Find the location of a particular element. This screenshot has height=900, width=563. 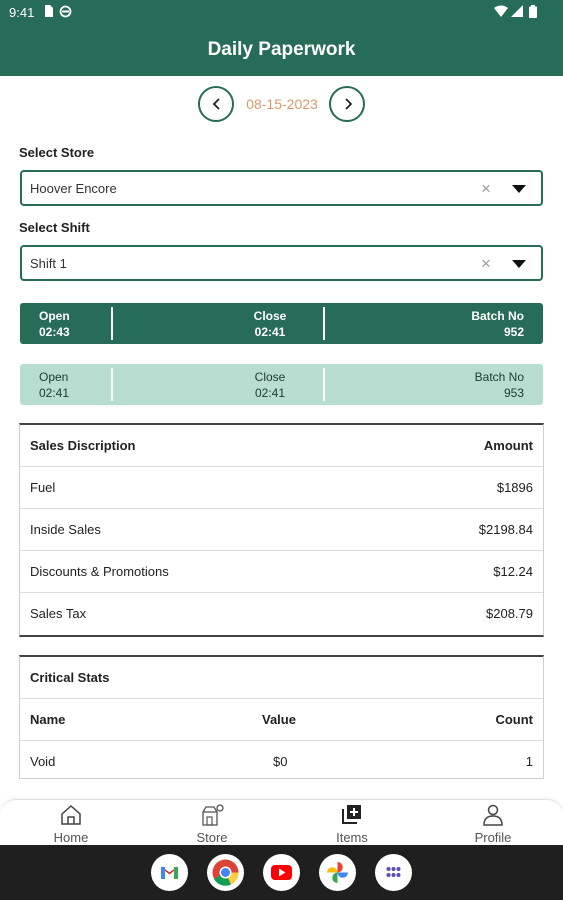

shift-select-label: Select Shift is located at coordinates (54, 227).